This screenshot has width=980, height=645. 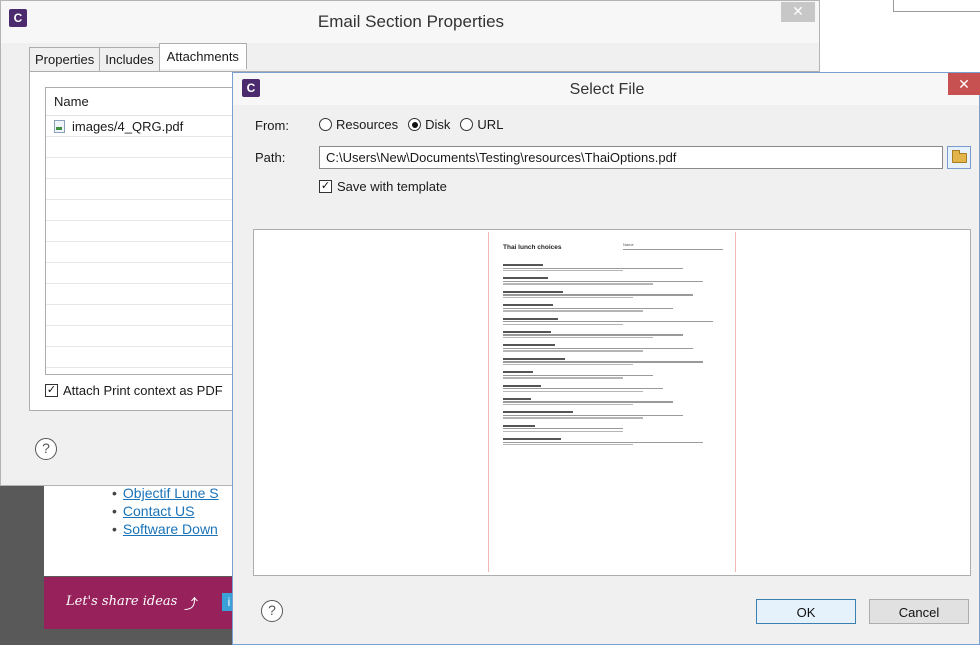 I want to click on preview-document-page: Thai lunch choices Name, so click(x=612, y=402).